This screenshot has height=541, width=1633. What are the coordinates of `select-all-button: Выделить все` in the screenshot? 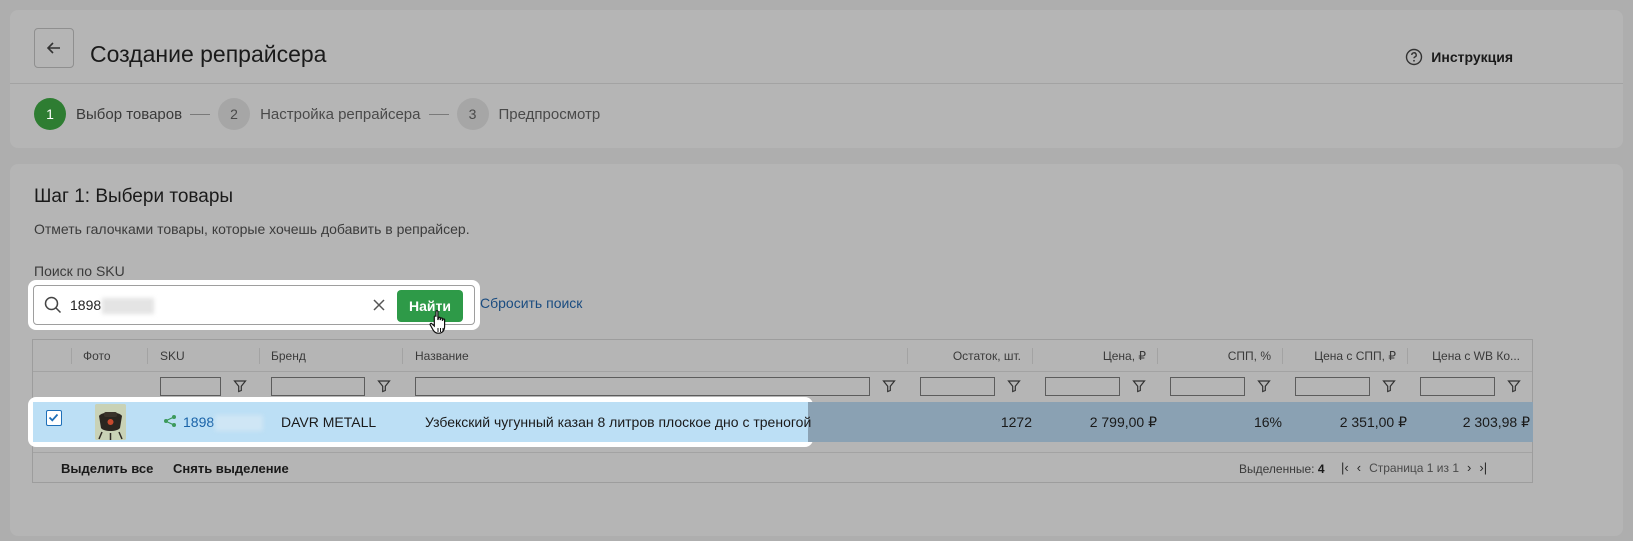 It's located at (107, 468).